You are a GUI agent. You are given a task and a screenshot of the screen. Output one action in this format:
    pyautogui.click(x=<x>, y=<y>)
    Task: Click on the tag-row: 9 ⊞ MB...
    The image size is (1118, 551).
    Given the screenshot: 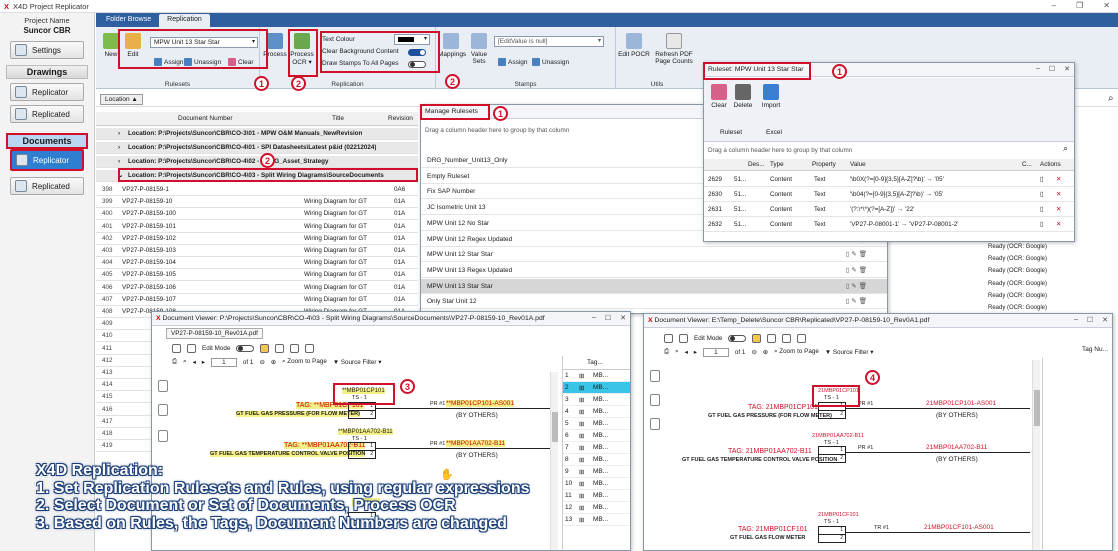 What is the action you would take?
    pyautogui.click(x=596, y=472)
    